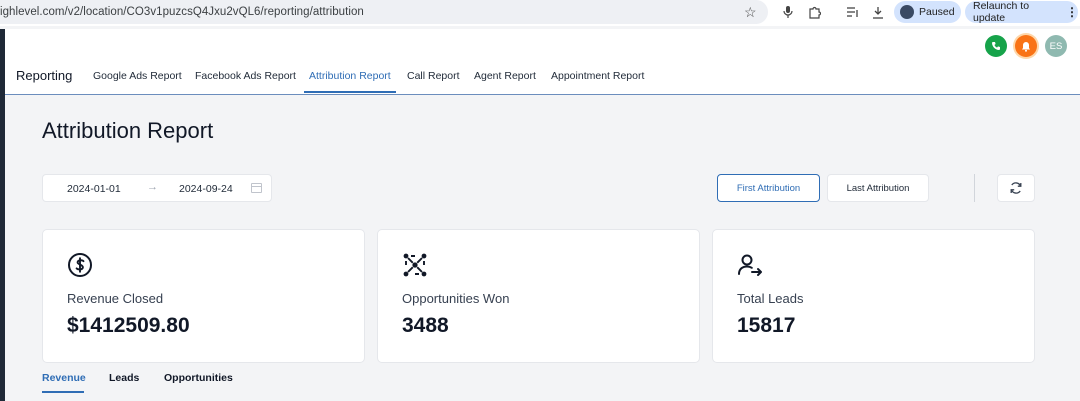 This screenshot has height=401, width=1080. What do you see at coordinates (206, 189) in the screenshot?
I see `end-date: 2024-09-24` at bounding box center [206, 189].